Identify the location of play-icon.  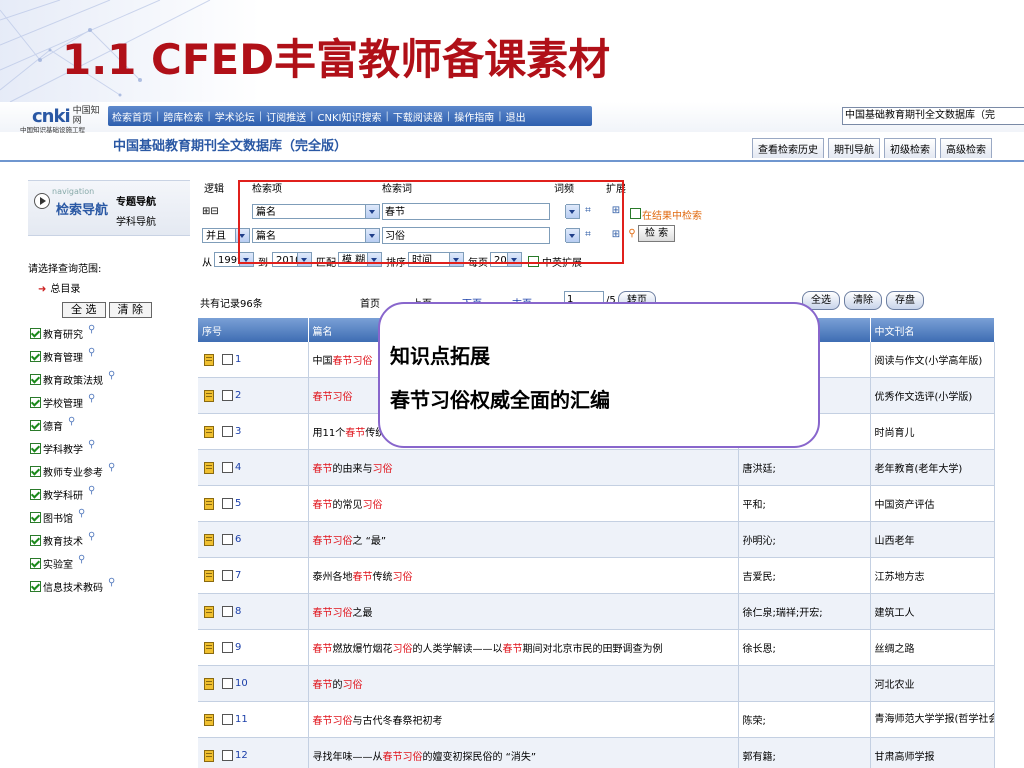
(42, 201).